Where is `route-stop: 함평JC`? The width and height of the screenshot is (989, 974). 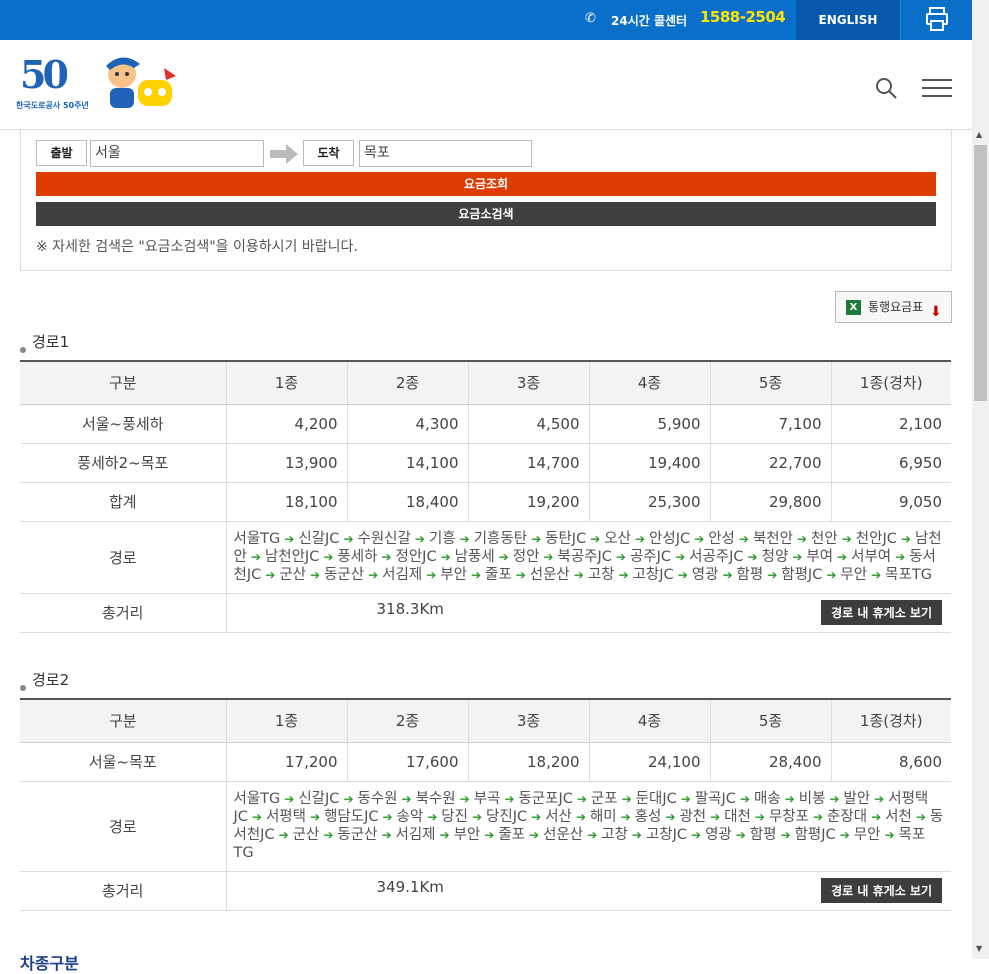
route-stop: 함평JC is located at coordinates (802, 574).